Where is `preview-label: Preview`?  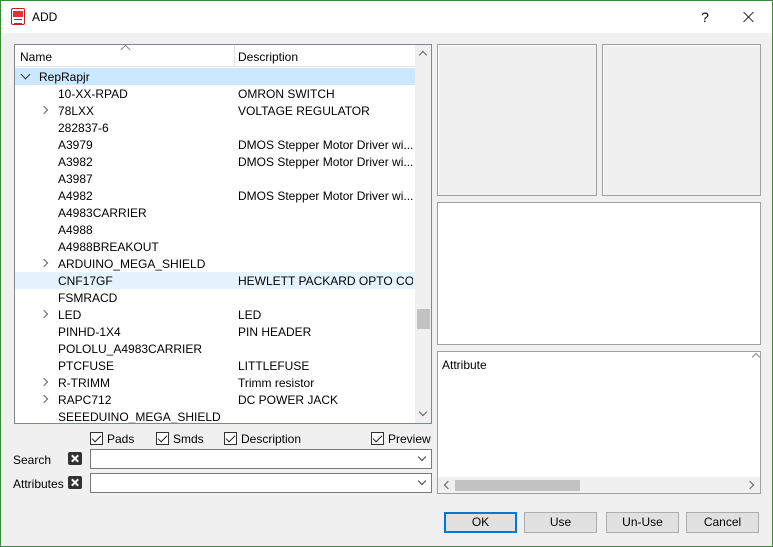 preview-label: Preview is located at coordinates (409, 439).